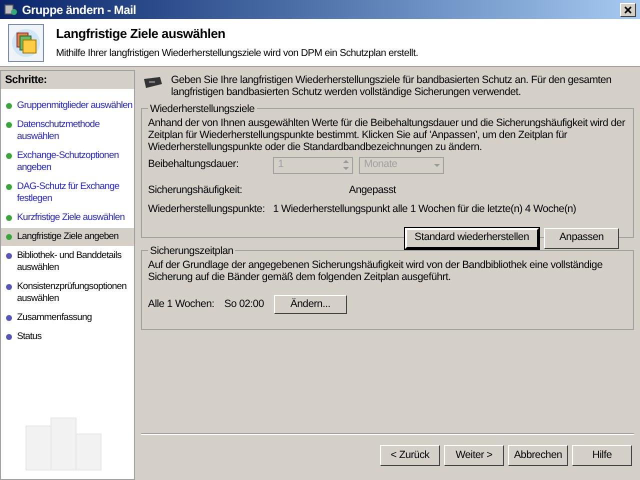 The height and width of the screenshot is (480, 640). What do you see at coordinates (67, 193) in the screenshot?
I see `step-item: DAG-Schutz für Exchange festlegen` at bounding box center [67, 193].